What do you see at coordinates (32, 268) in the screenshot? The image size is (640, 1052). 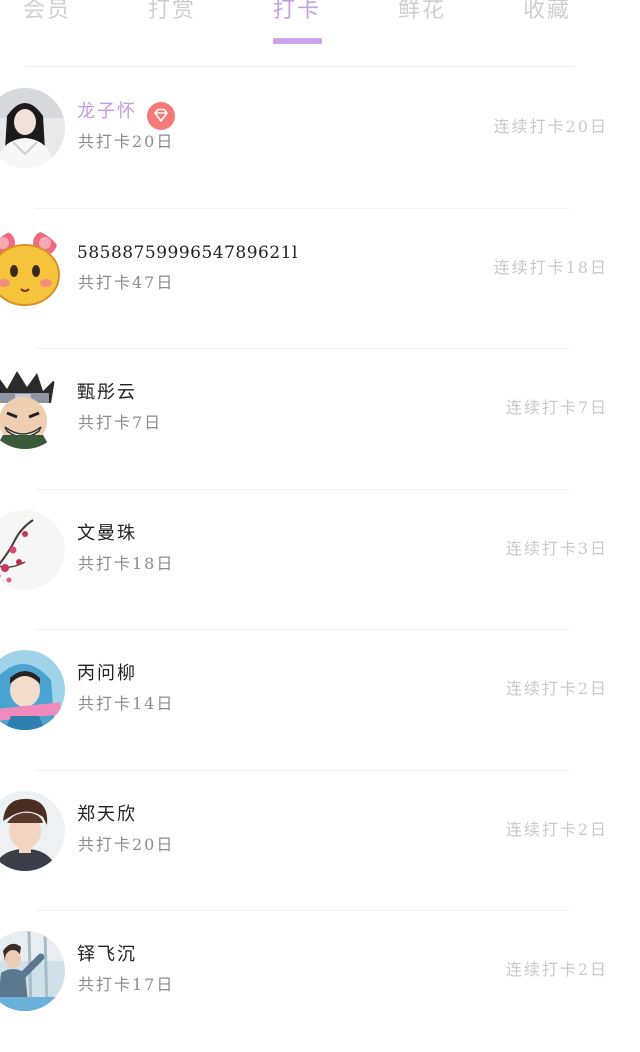 I see `cartoon-face-avatar` at bounding box center [32, 268].